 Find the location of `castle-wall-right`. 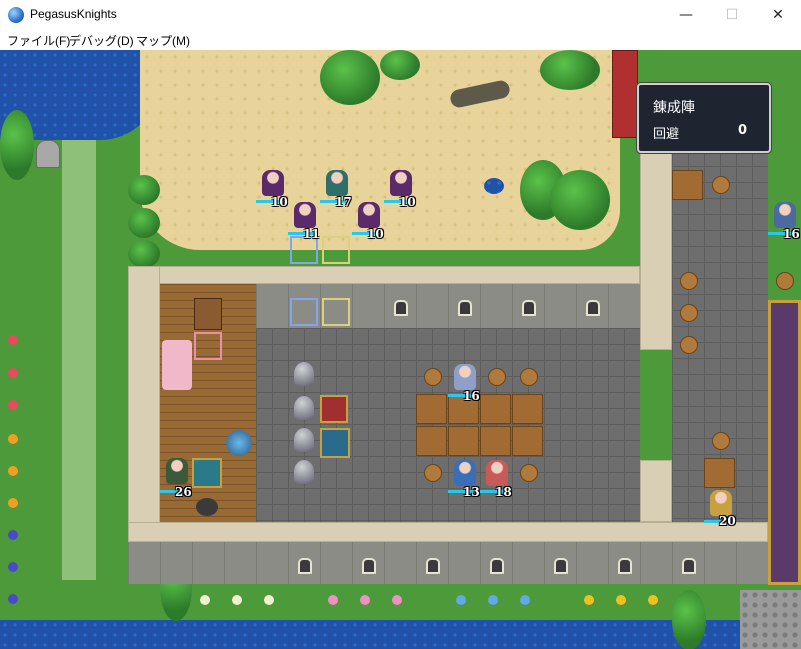

castle-wall-right is located at coordinates (656, 250).